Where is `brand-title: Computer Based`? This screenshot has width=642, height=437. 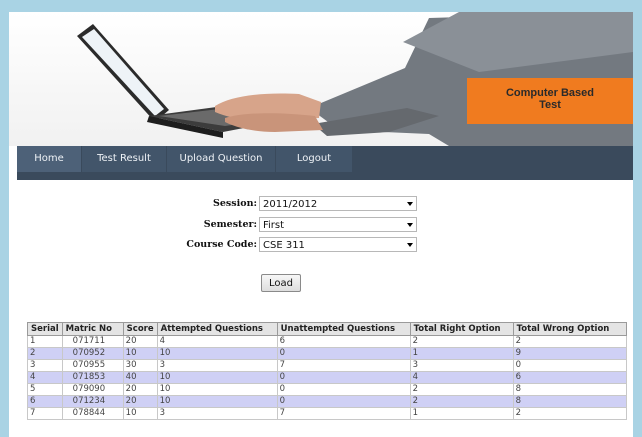 brand-title: Computer Based is located at coordinates (550, 93).